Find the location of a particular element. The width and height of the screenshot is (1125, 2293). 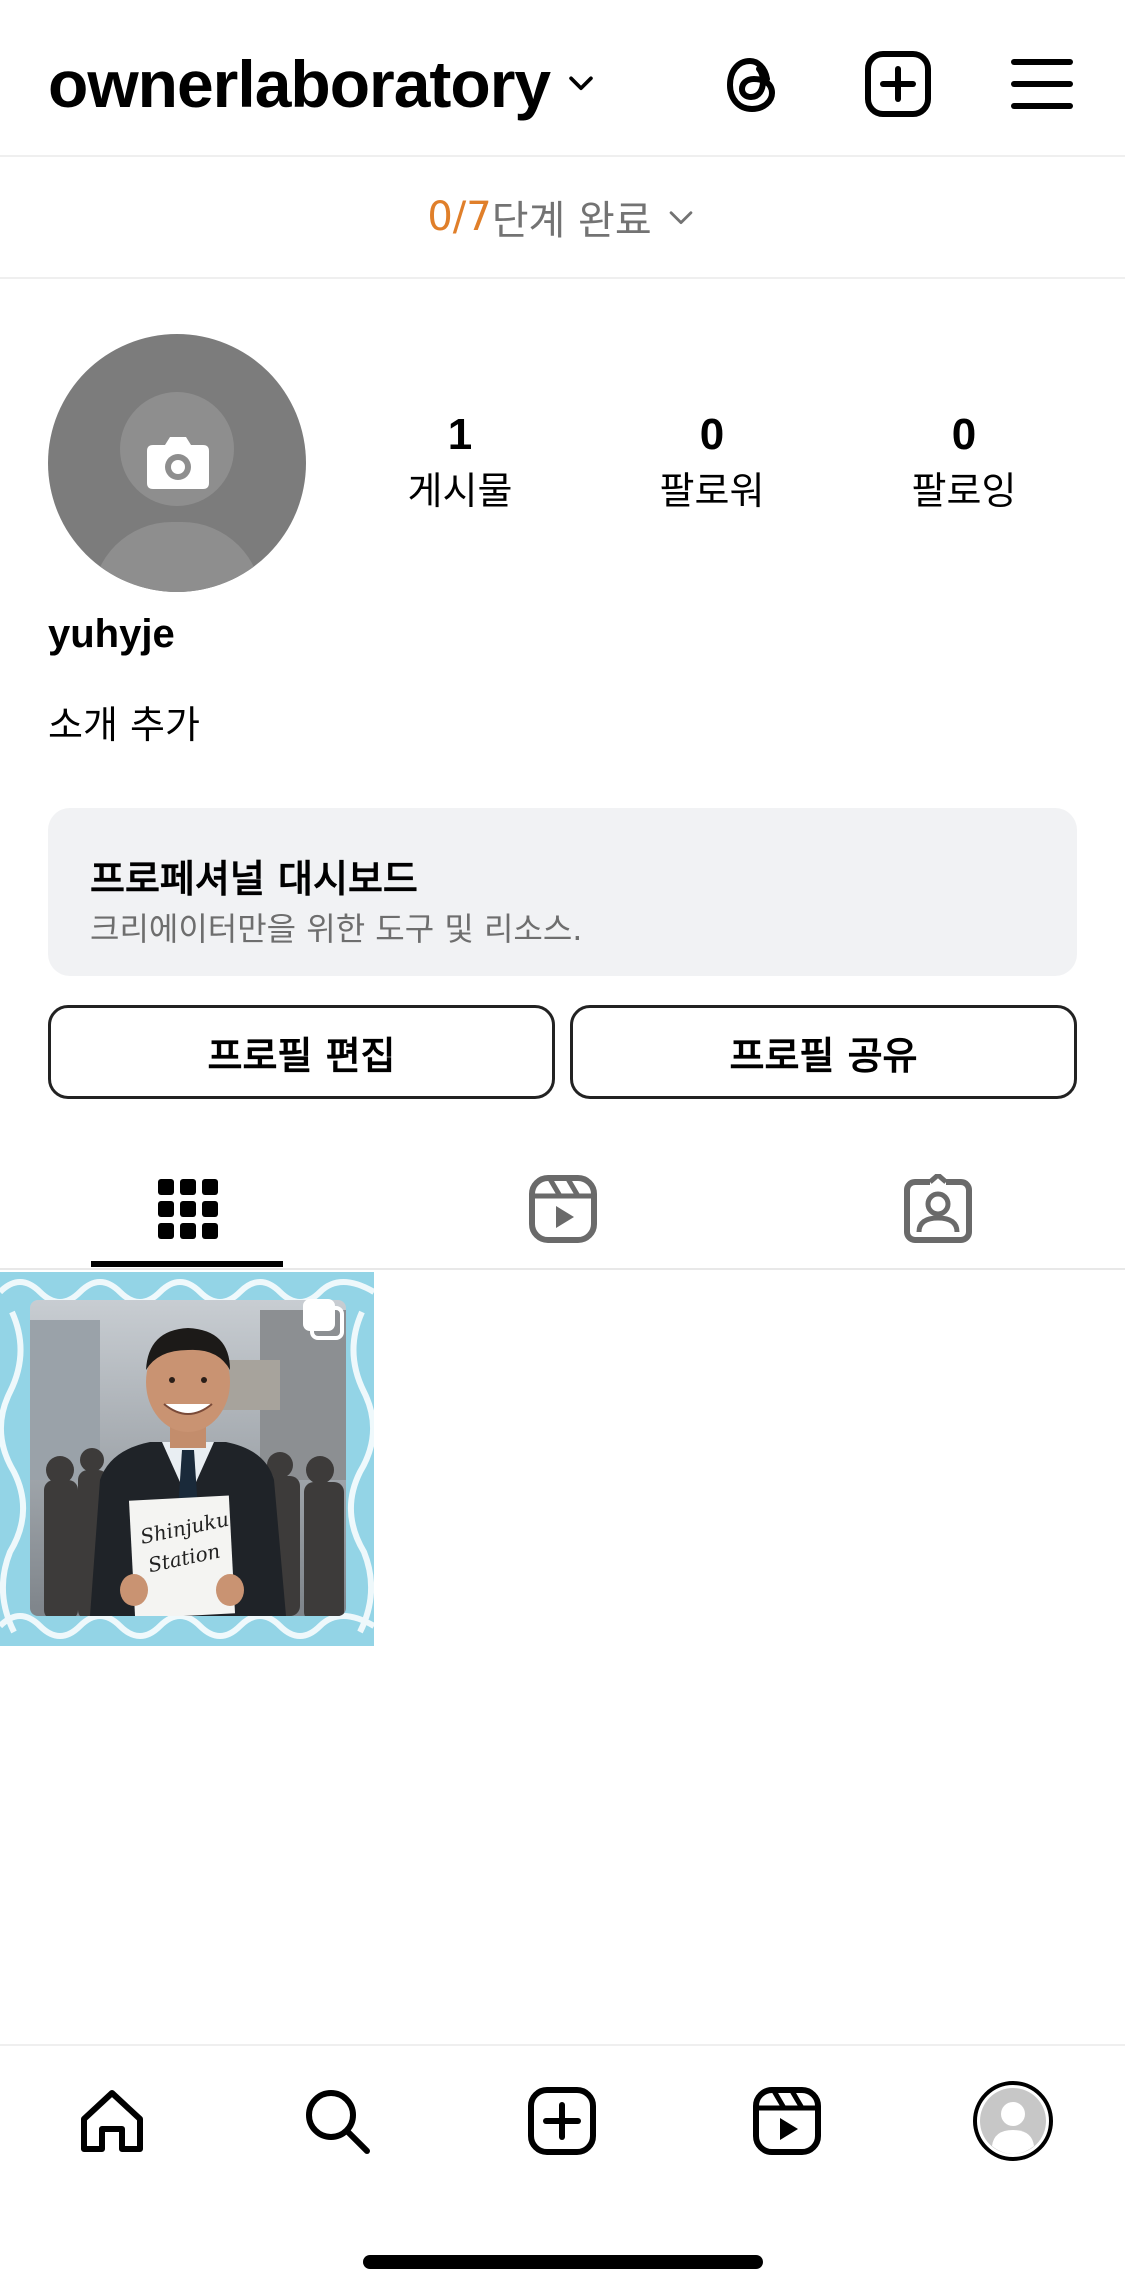

tagged-person-icon is located at coordinates (937, 1208).